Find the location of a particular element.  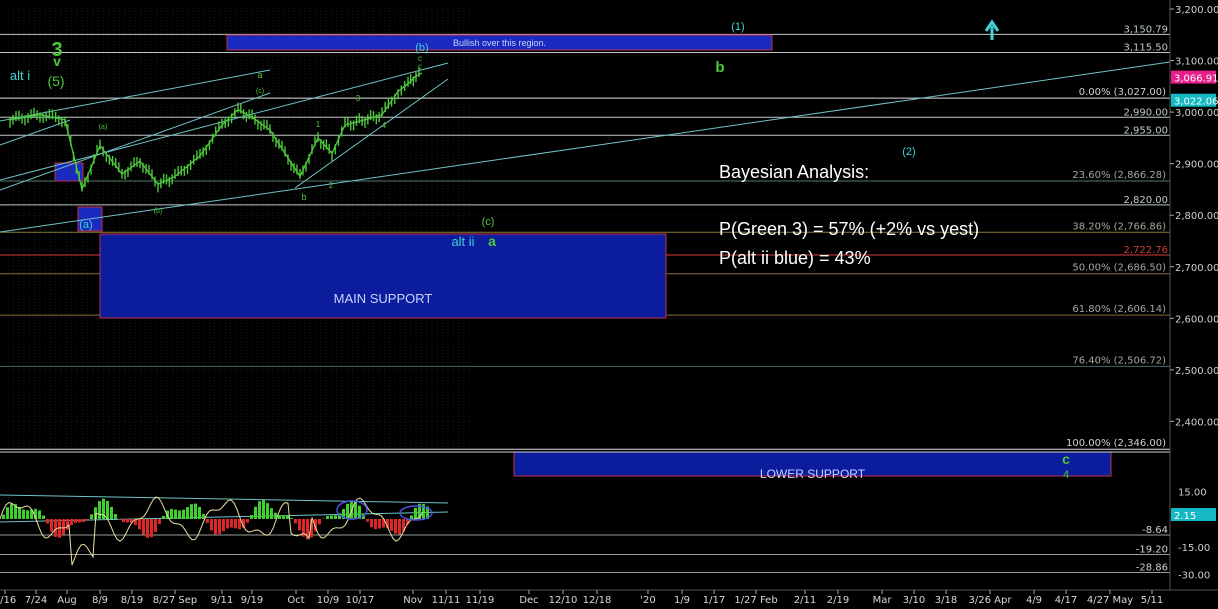

time-axis-label: 3/18 is located at coordinates (946, 600).